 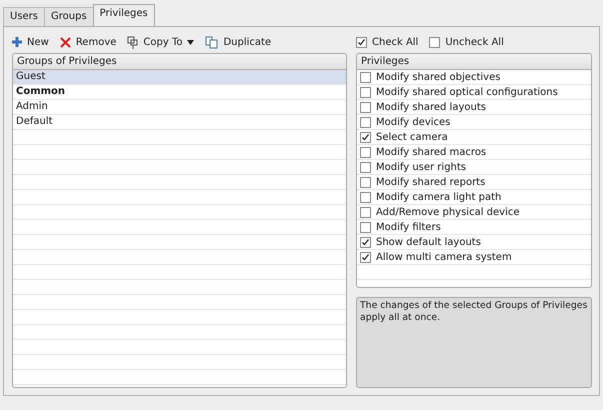 What do you see at coordinates (421, 167) in the screenshot?
I see `privilege-label: Modify user rights` at bounding box center [421, 167].